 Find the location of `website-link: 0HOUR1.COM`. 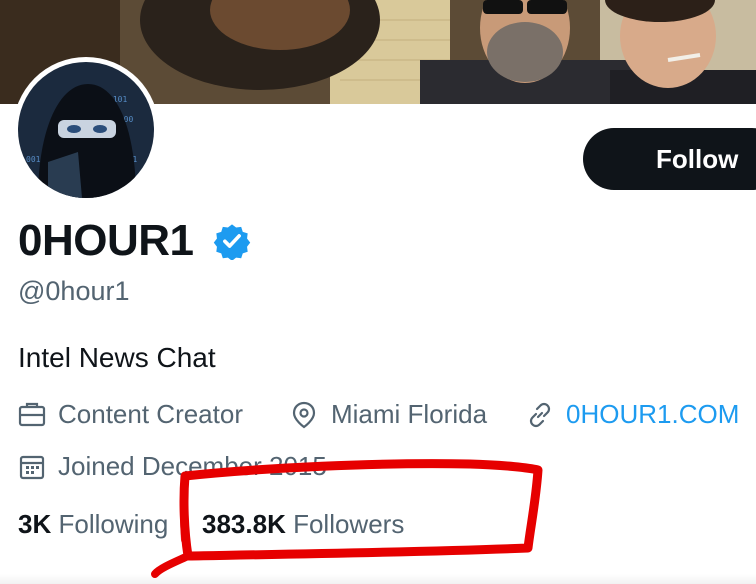

website-link: 0HOUR1.COM is located at coordinates (652, 414).